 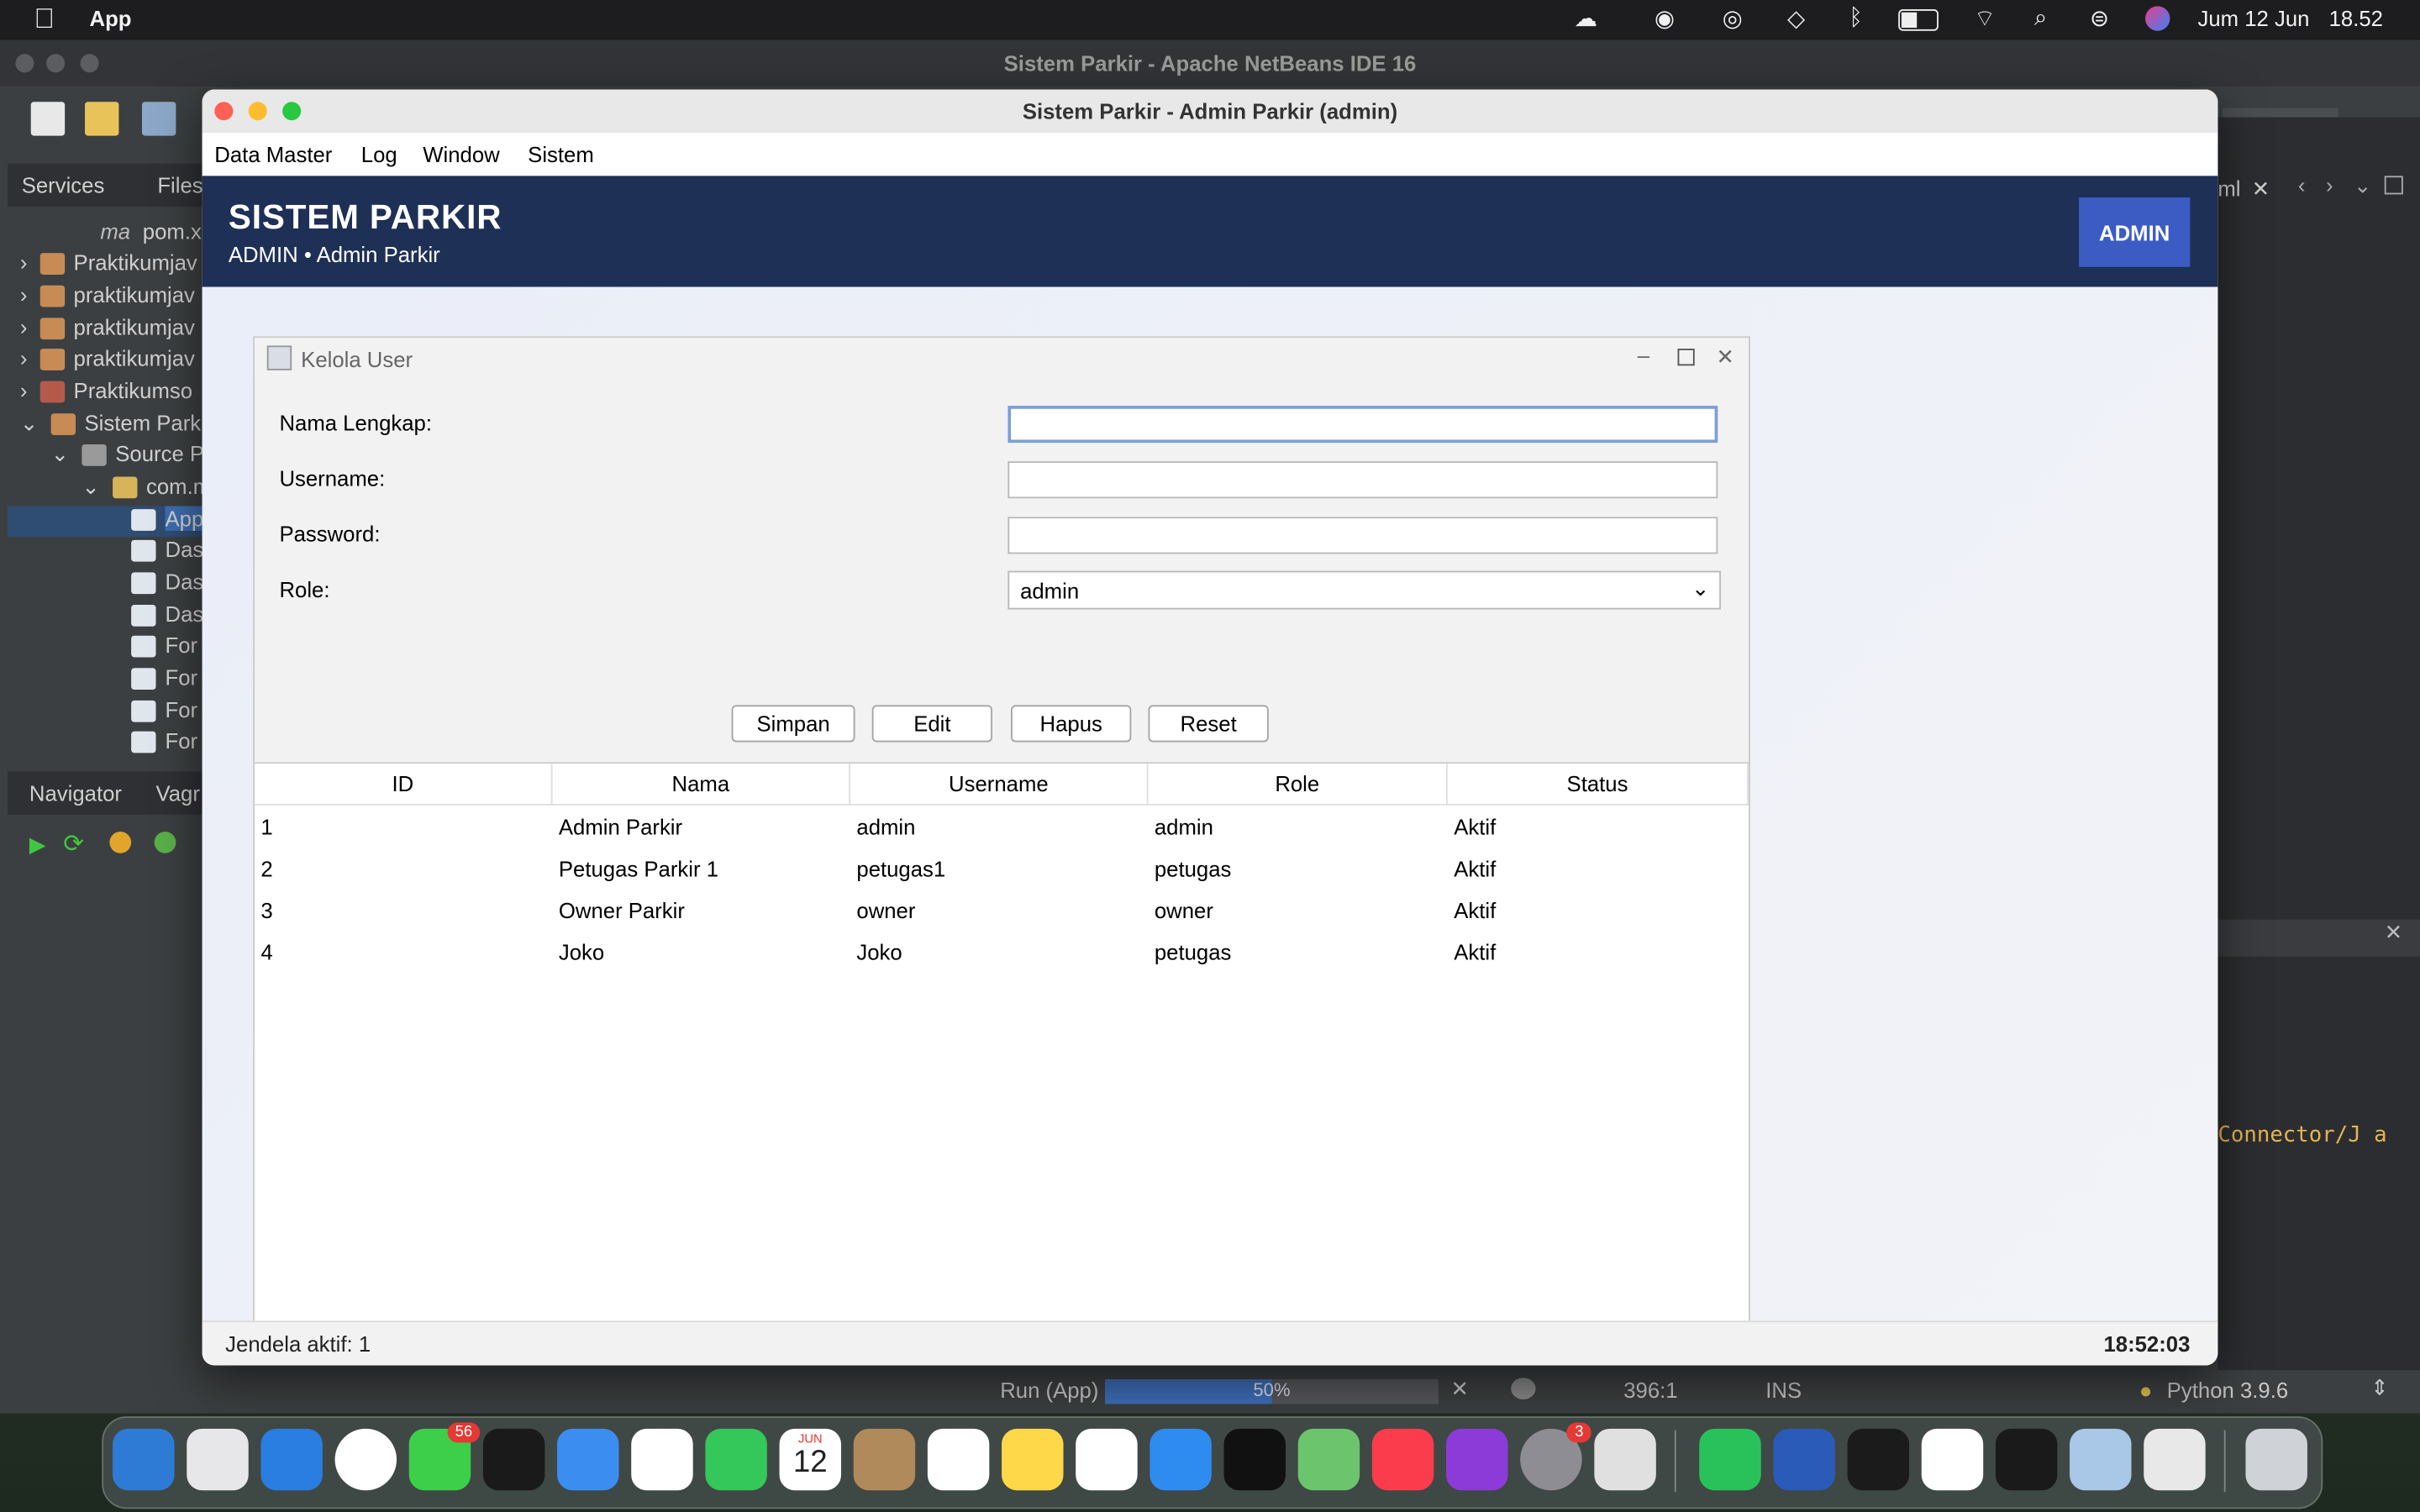 What do you see at coordinates (1730, 1459) in the screenshot?
I see `whatsapp-icon` at bounding box center [1730, 1459].